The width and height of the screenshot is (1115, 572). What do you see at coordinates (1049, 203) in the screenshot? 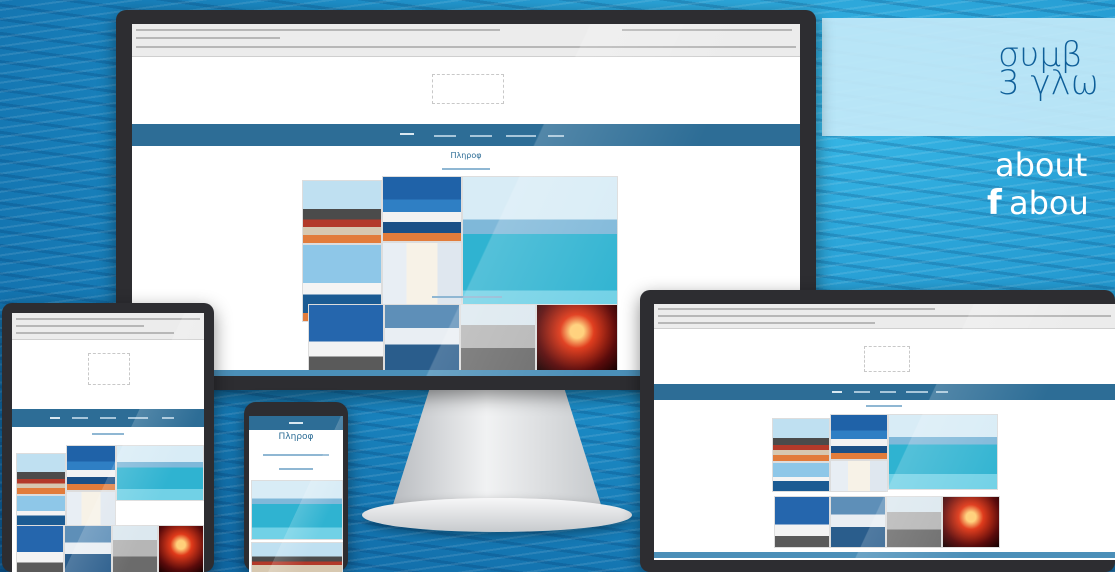
I see `facebook-link: abou` at bounding box center [1049, 203].